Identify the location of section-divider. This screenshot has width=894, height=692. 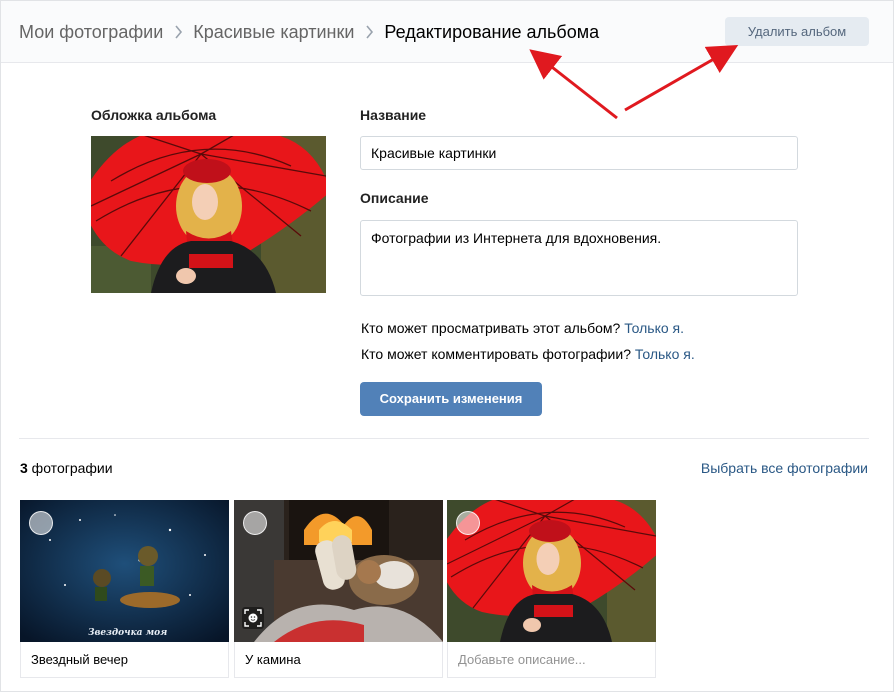
(444, 438).